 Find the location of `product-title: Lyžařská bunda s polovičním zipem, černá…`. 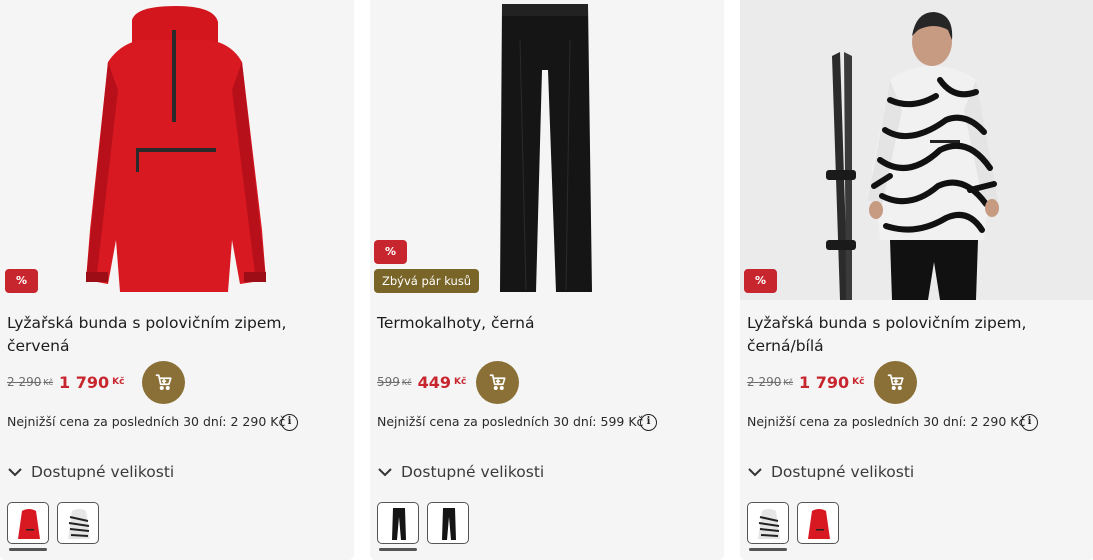

product-title: Lyžařská bunda s polovičním zipem, černá… is located at coordinates (914, 335).